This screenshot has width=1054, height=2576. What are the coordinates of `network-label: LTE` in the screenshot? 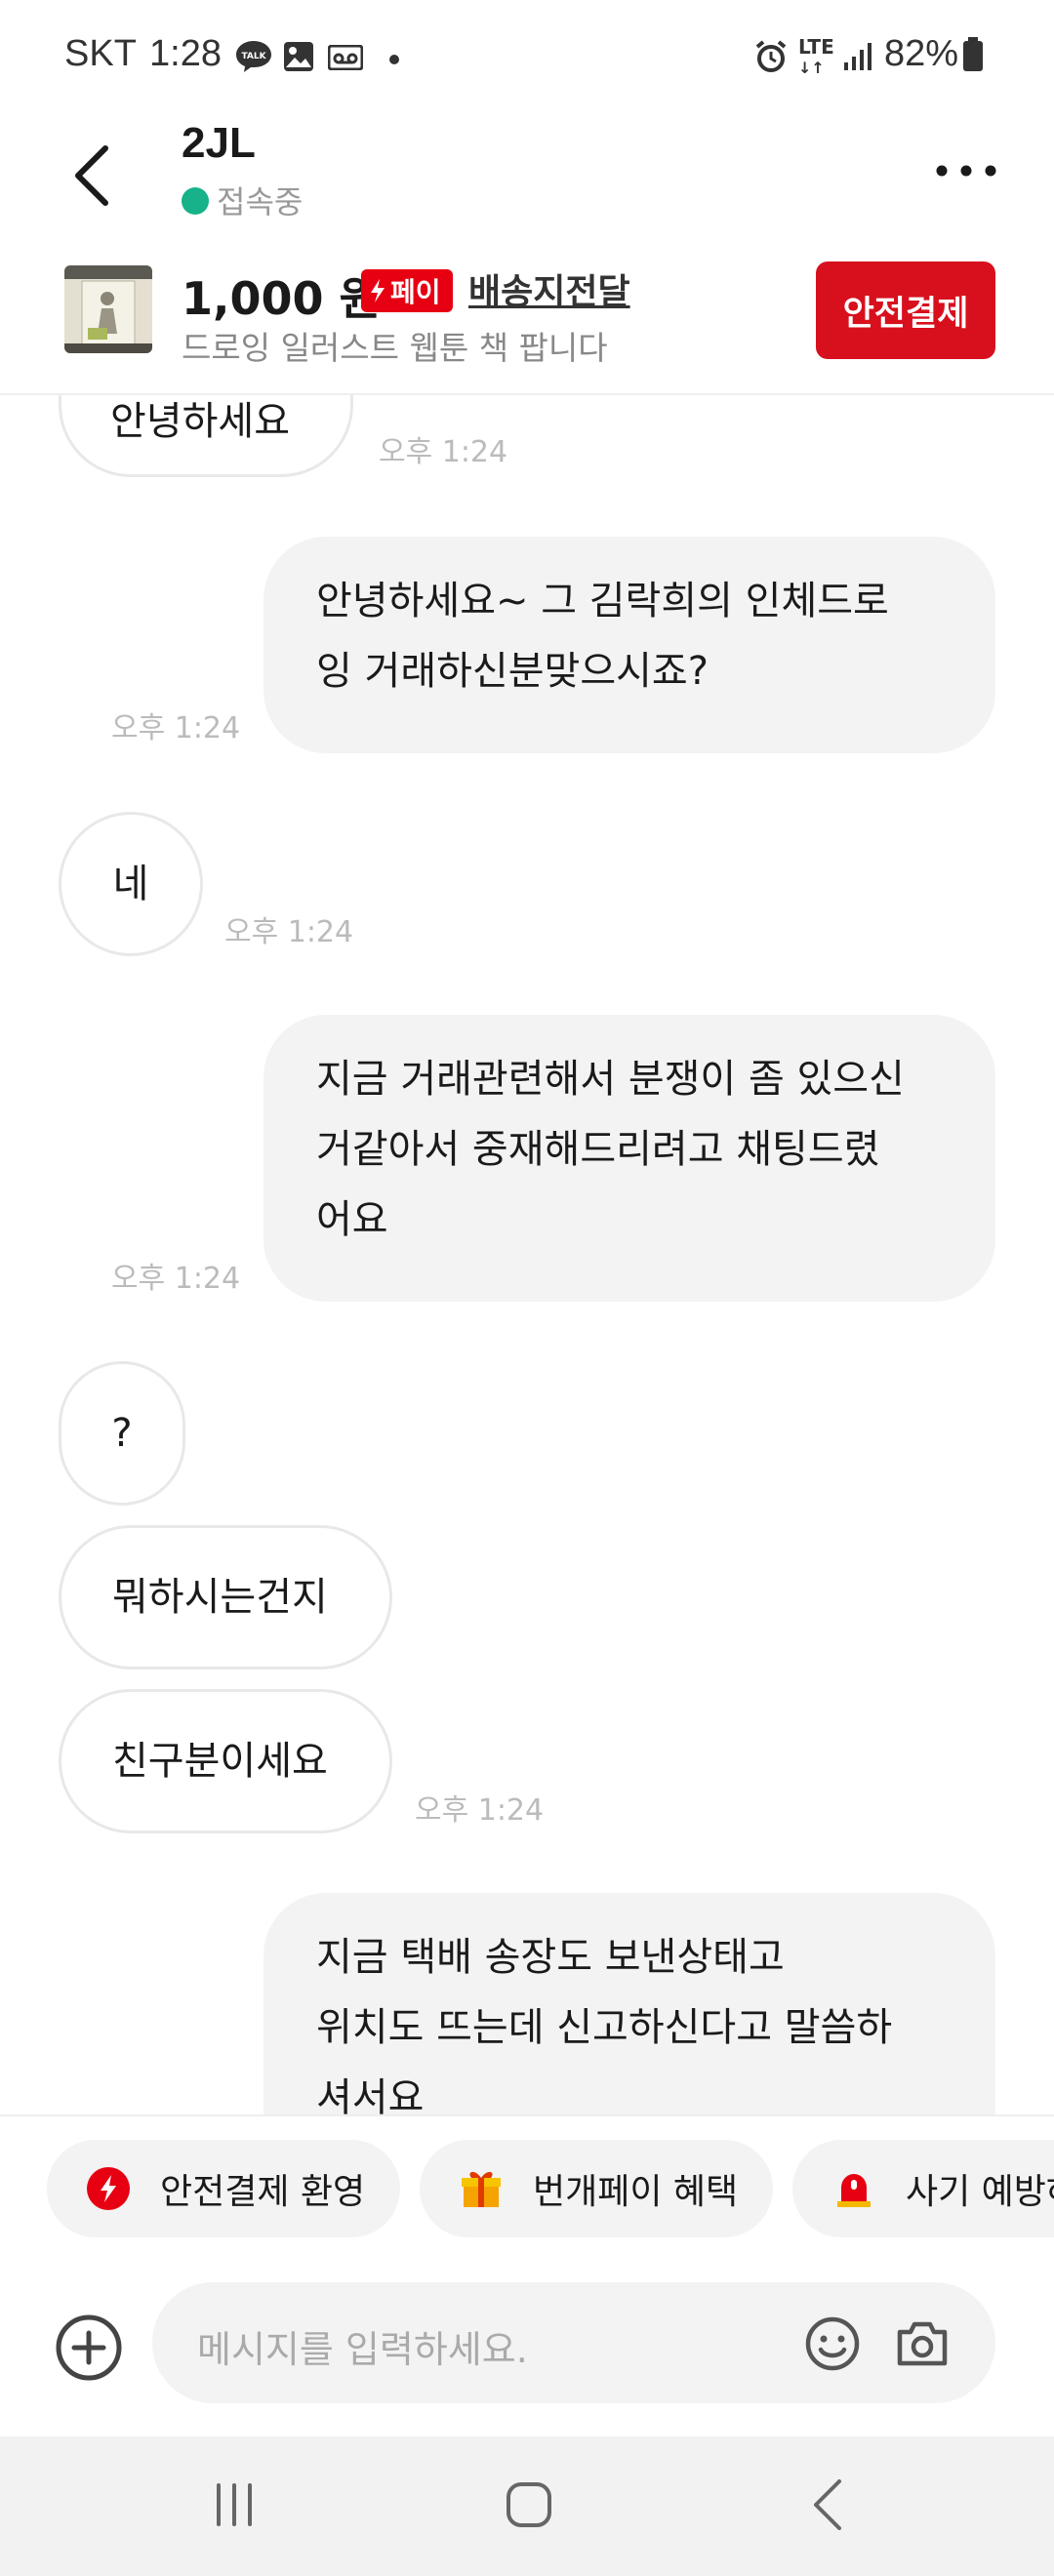 It's located at (816, 47).